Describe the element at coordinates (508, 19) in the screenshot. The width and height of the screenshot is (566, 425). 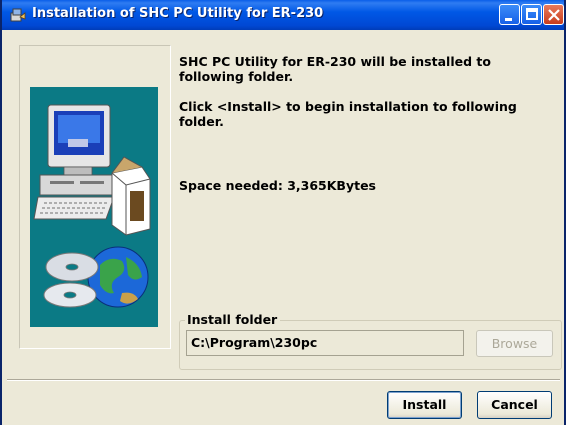
I see `minimize-icon` at that location.